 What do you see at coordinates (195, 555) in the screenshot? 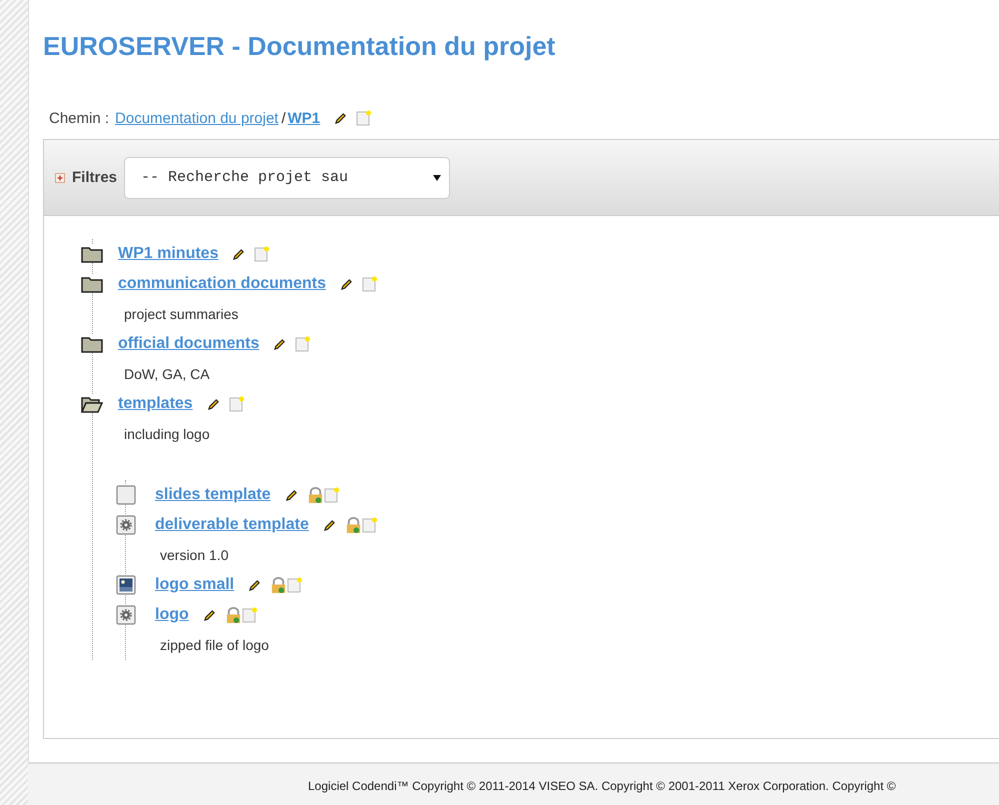
I see `file-description: version 1.0` at bounding box center [195, 555].